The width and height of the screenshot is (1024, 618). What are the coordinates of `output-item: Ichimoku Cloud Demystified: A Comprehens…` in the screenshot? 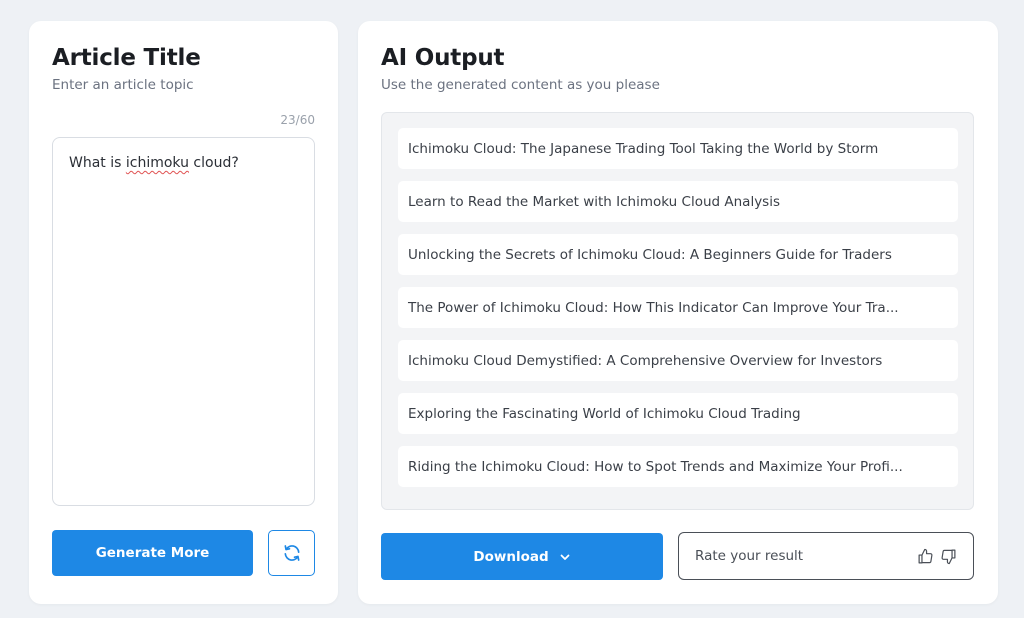 It's located at (678, 360).